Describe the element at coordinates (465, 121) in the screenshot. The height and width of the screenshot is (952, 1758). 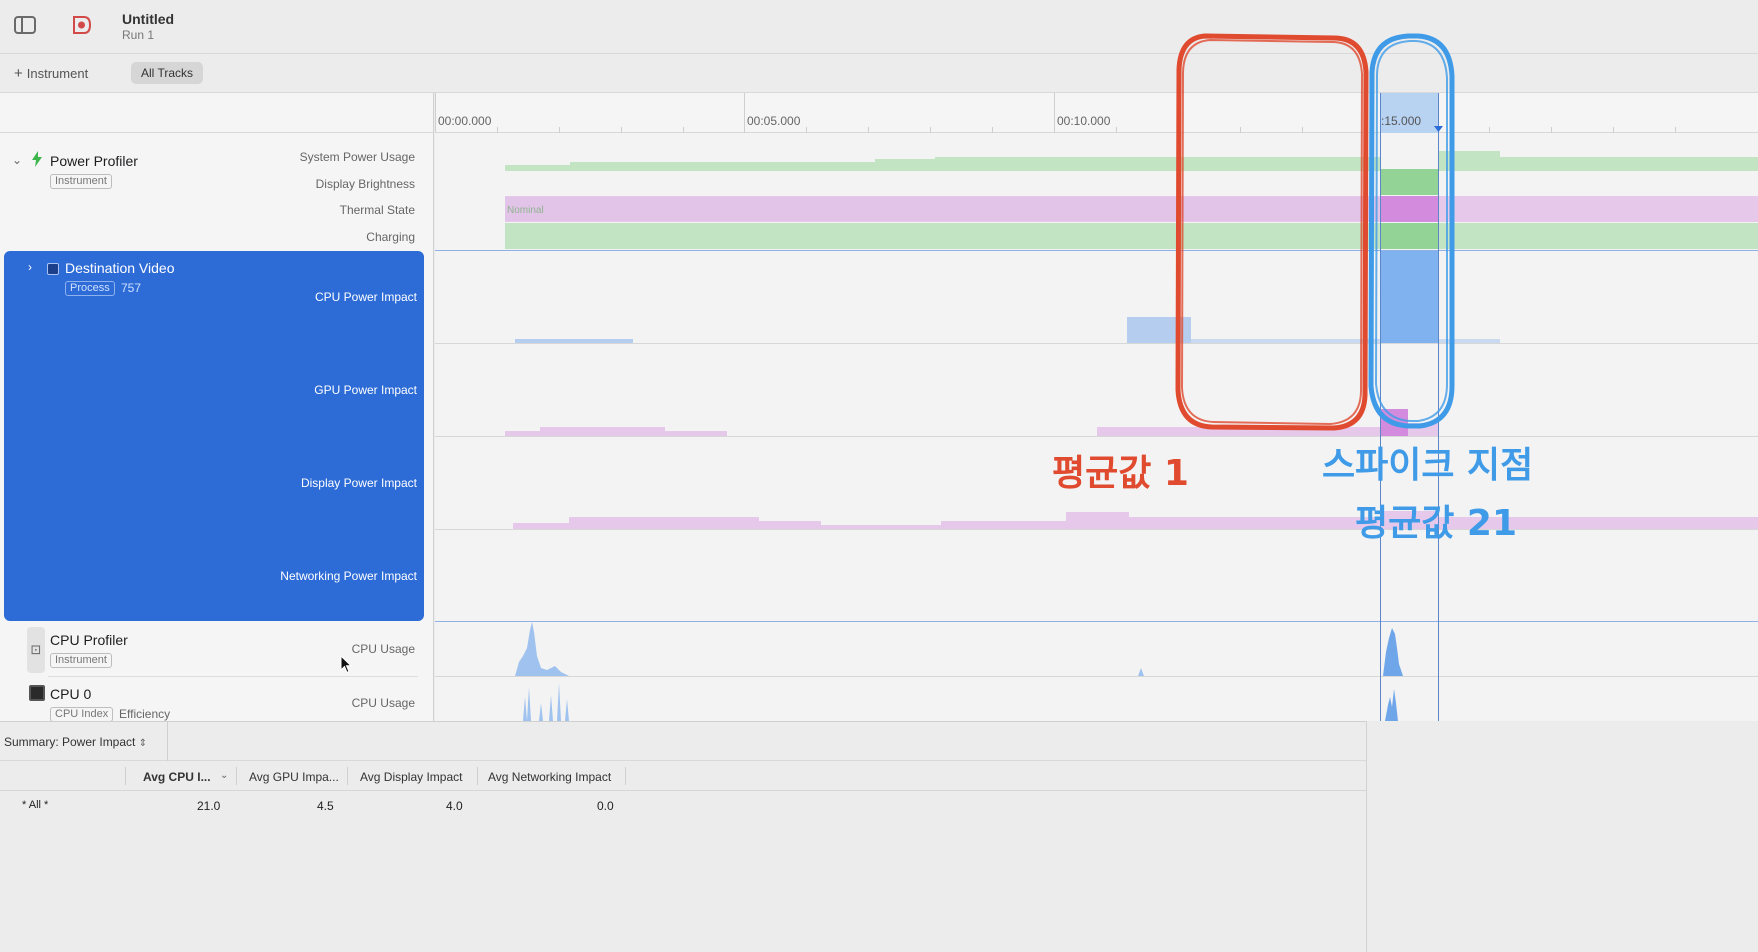
I see `ruler-tick-label: 00:00.000` at that location.